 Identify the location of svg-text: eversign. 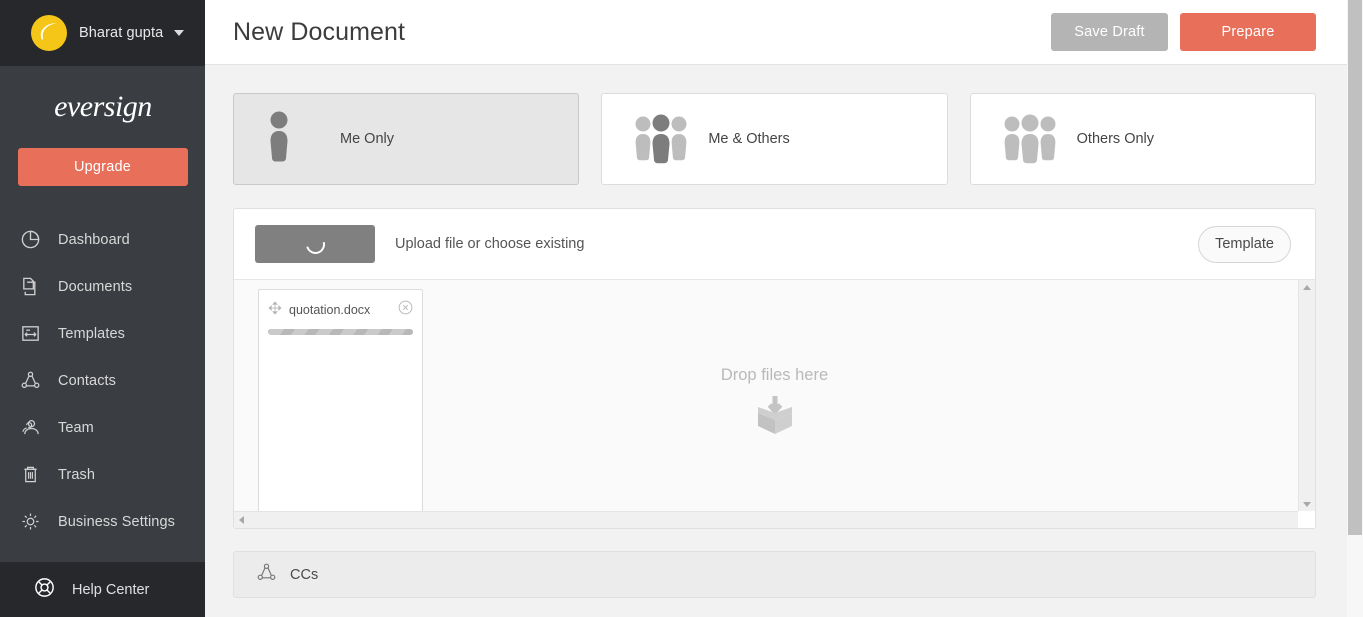
(103, 106).